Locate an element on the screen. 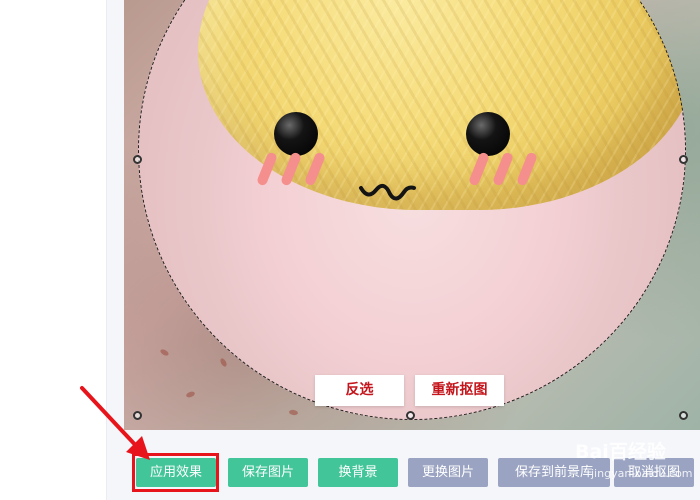  replace-image-button: 更换图片 is located at coordinates (448, 472).